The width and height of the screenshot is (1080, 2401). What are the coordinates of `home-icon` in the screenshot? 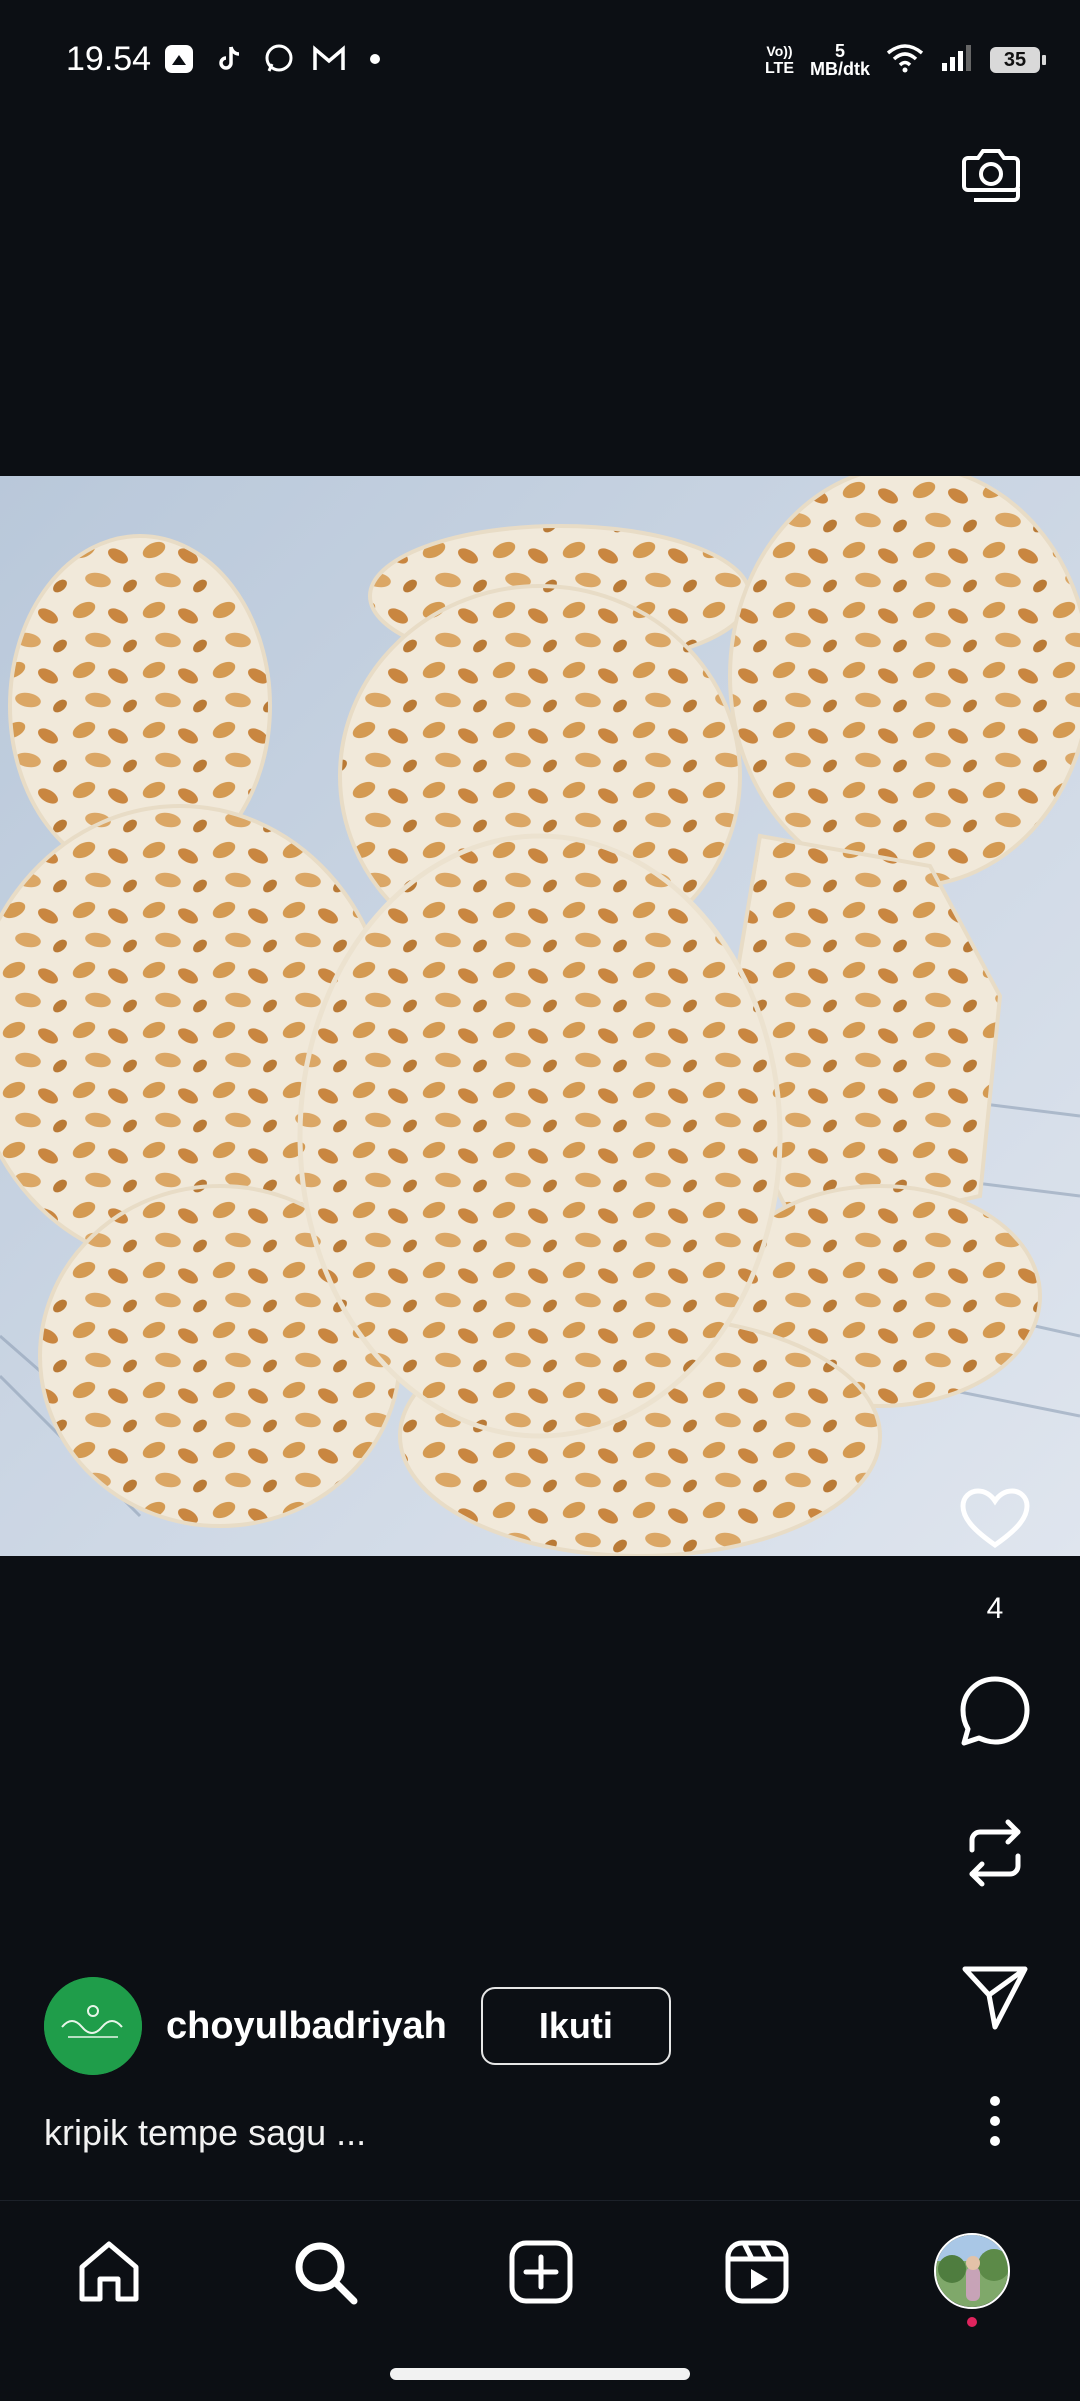 It's located at (109, 2271).